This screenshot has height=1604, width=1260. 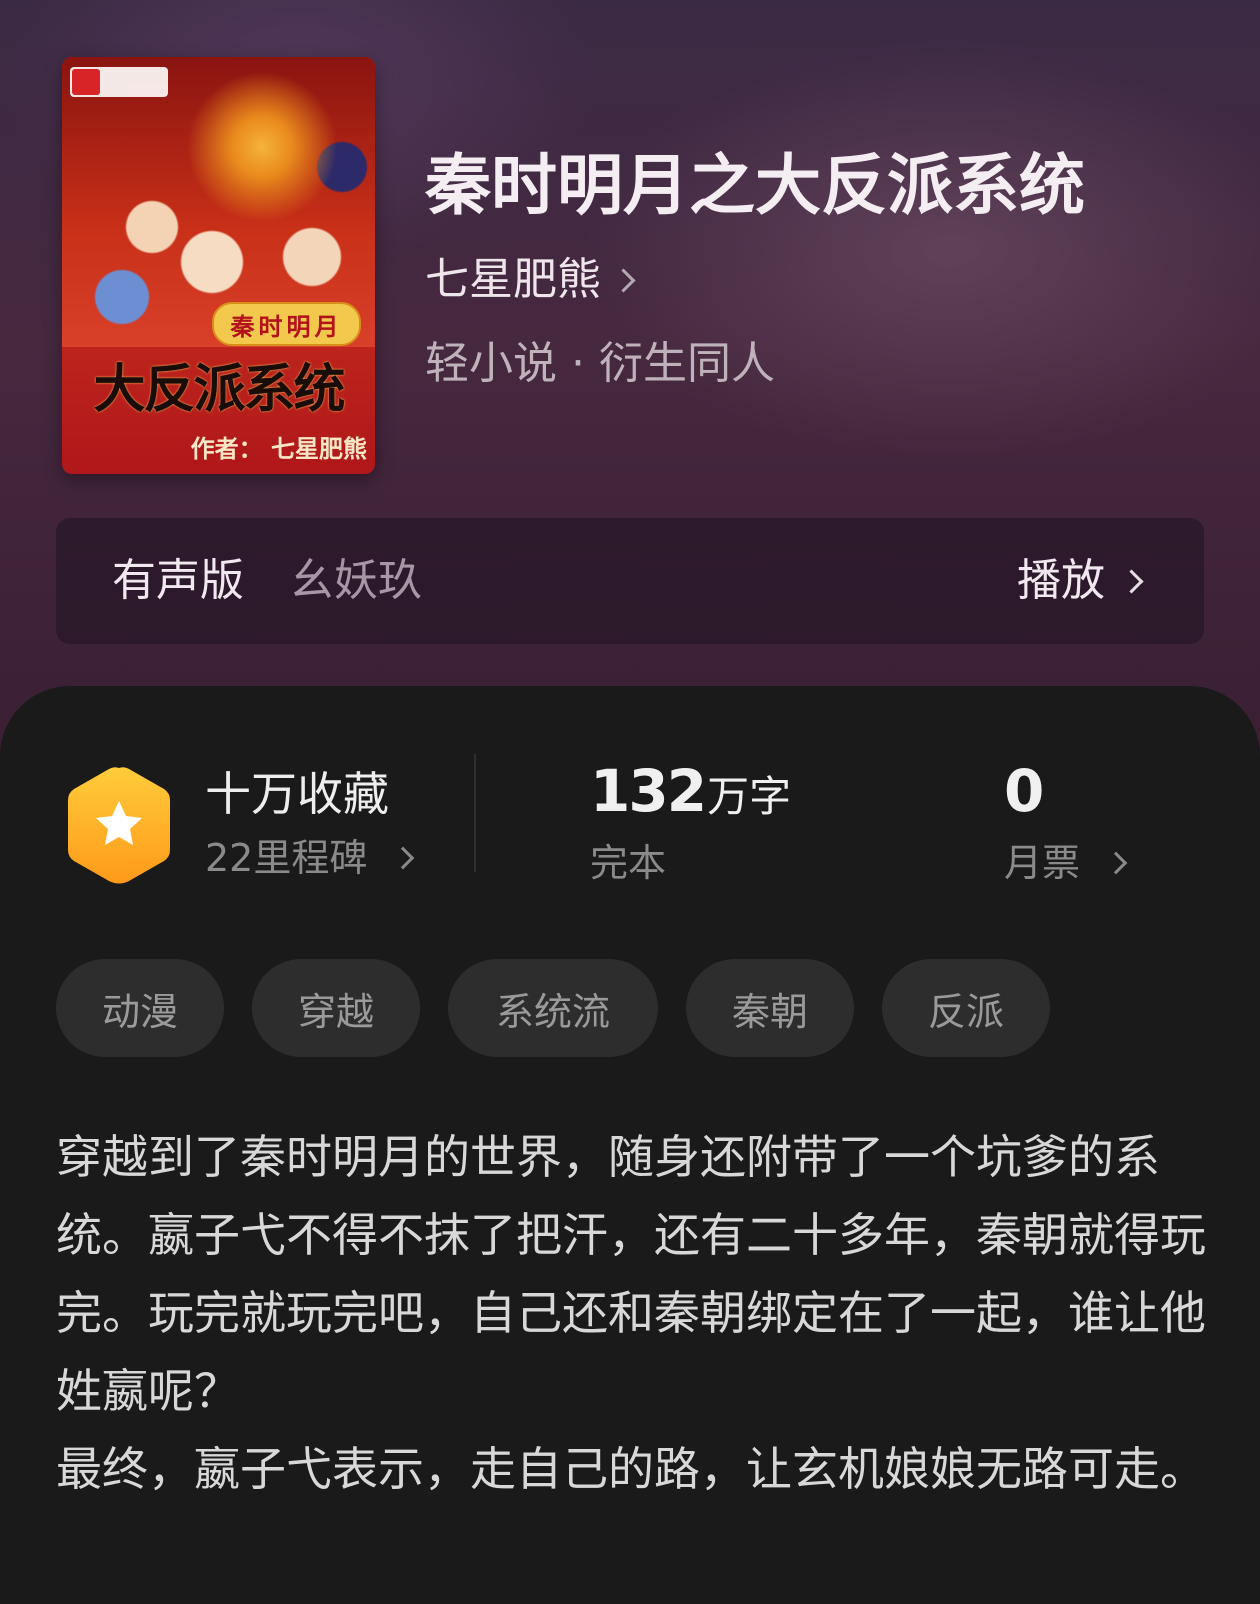 I want to click on audio-version-bar: 有声版 幺妖玖 播放, so click(x=630, y=581).